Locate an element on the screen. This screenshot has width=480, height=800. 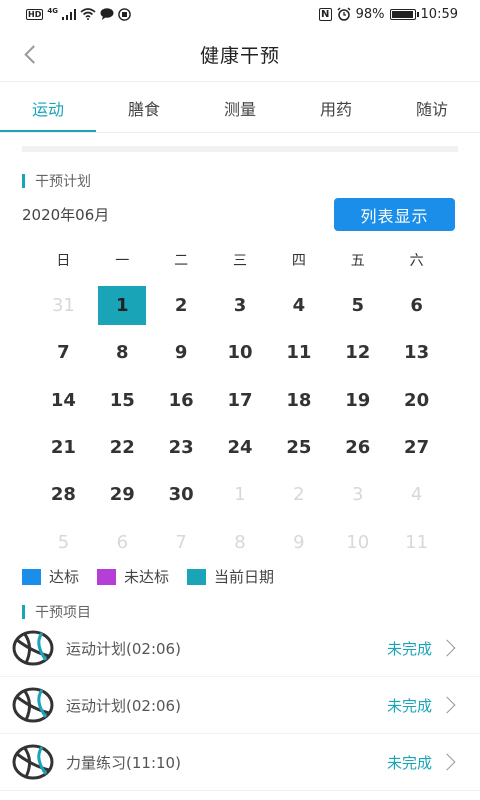
calendar-day-number: 20 is located at coordinates (417, 400).